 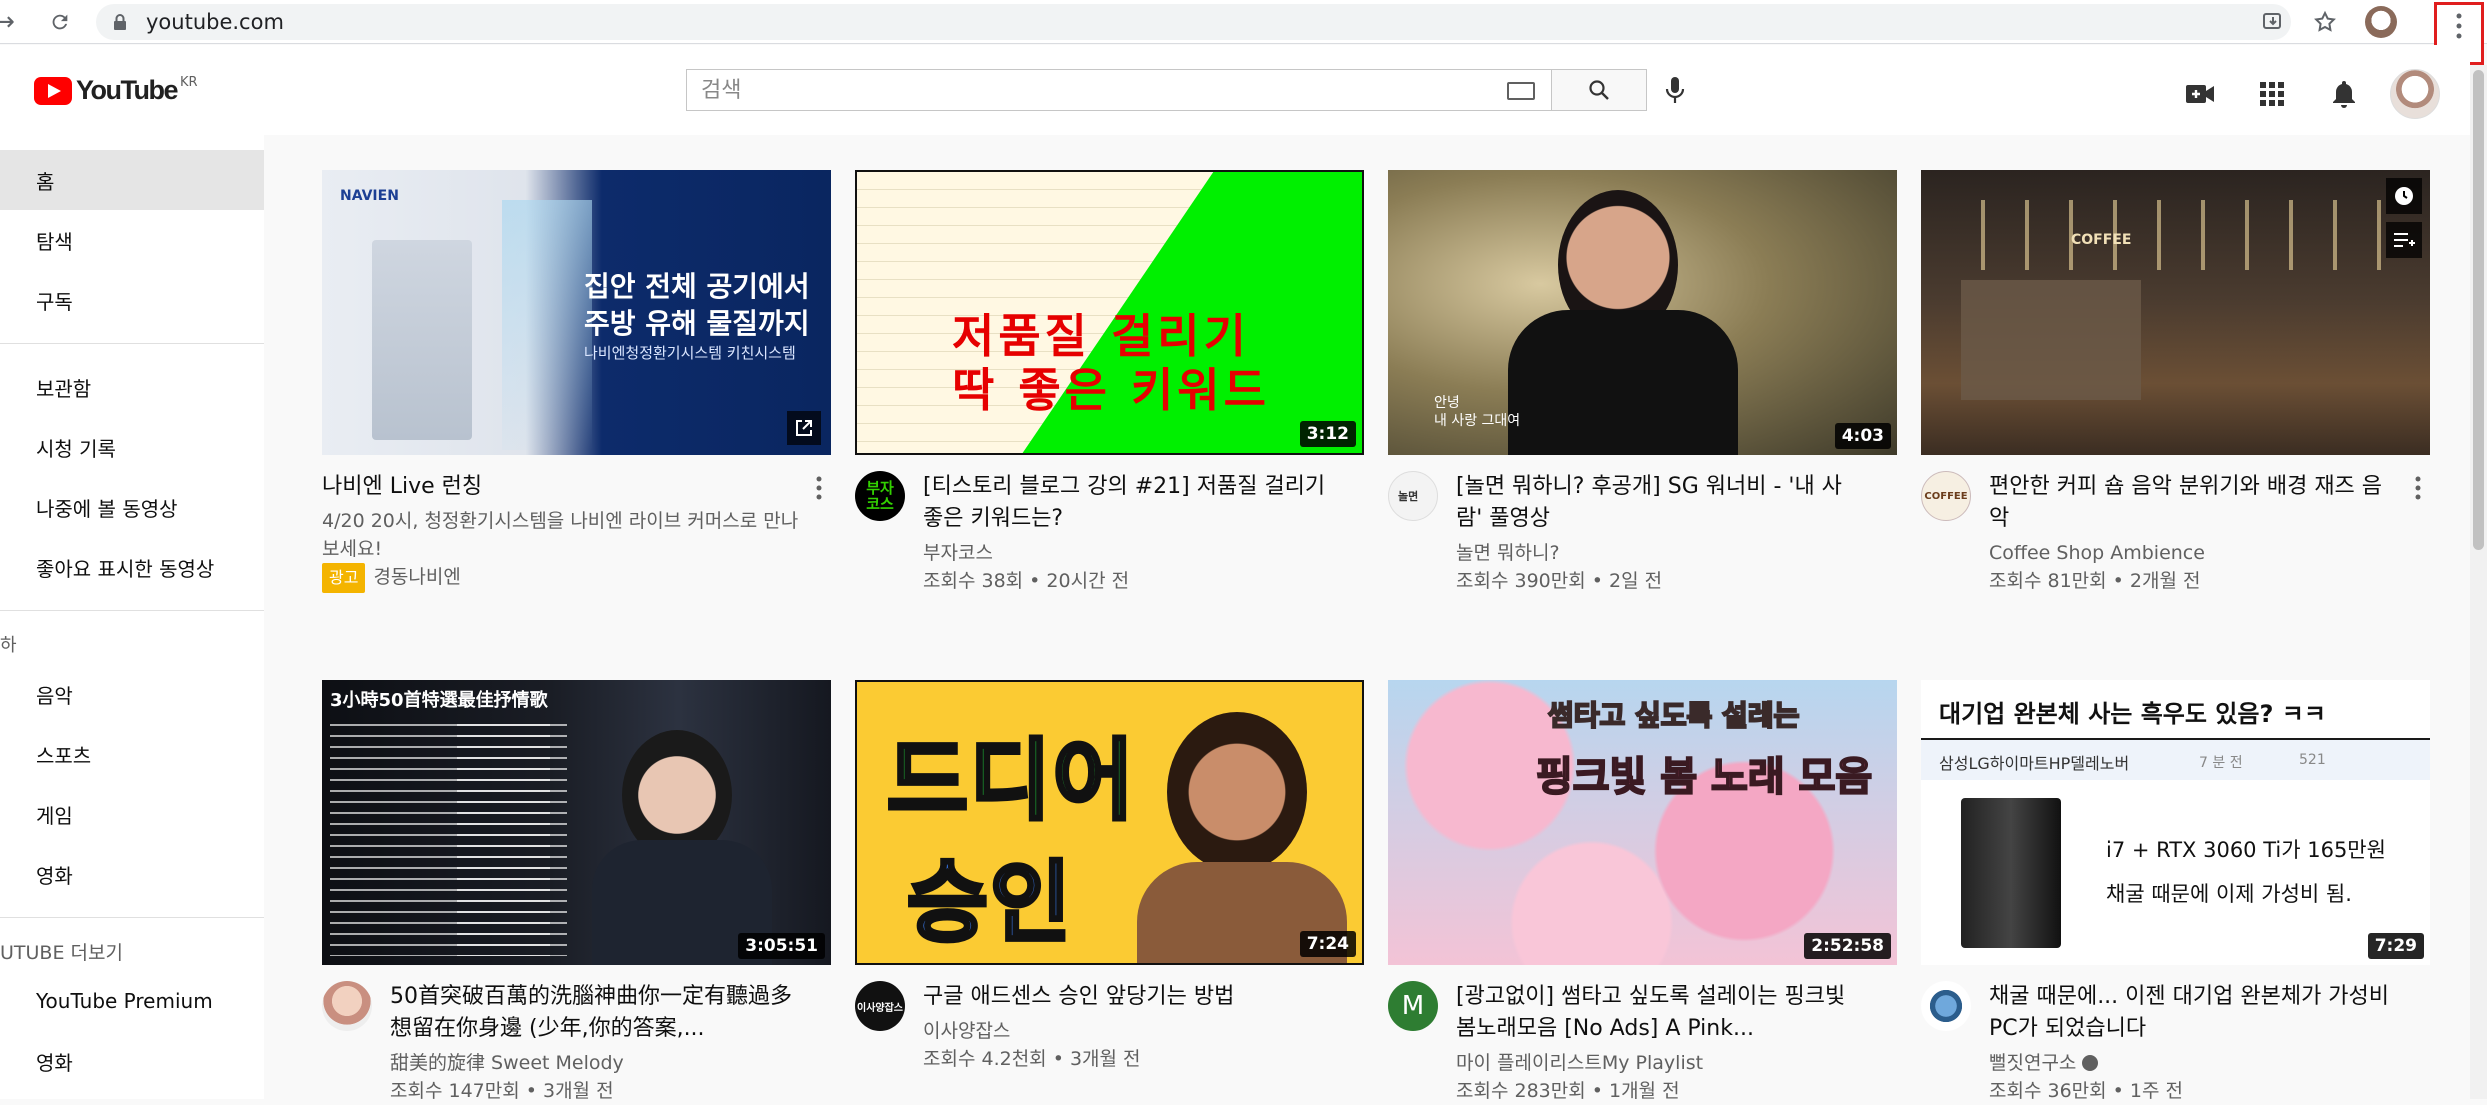 I want to click on channel-name: 甜美的旋律 Sweet Melody, so click(x=595, y=1063).